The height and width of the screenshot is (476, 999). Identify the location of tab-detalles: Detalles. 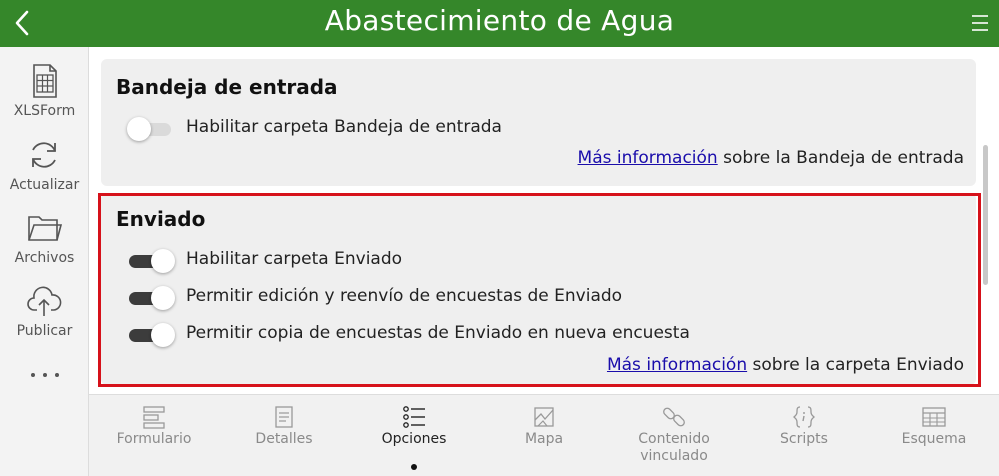
(284, 435).